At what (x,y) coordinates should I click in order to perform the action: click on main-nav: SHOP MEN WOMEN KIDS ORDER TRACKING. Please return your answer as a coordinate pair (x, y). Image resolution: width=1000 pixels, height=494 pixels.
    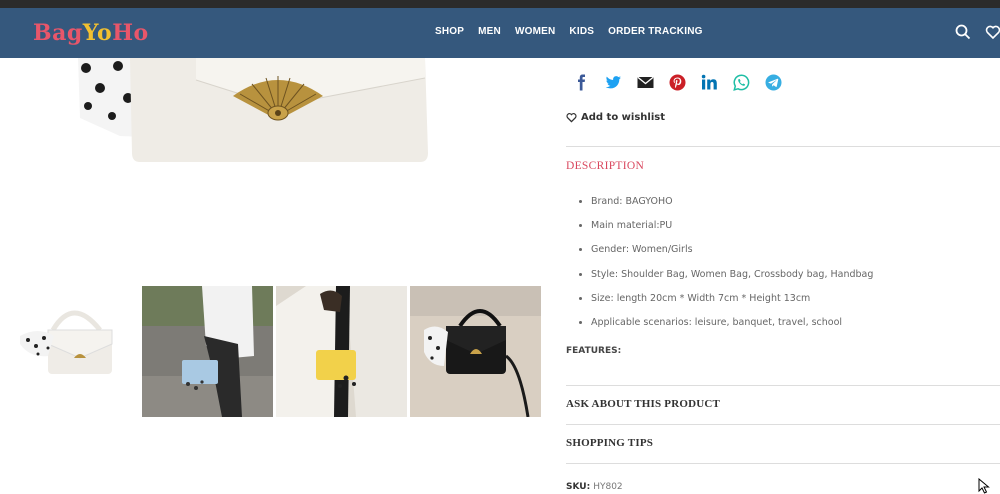
    Looking at the image, I should click on (576, 31).